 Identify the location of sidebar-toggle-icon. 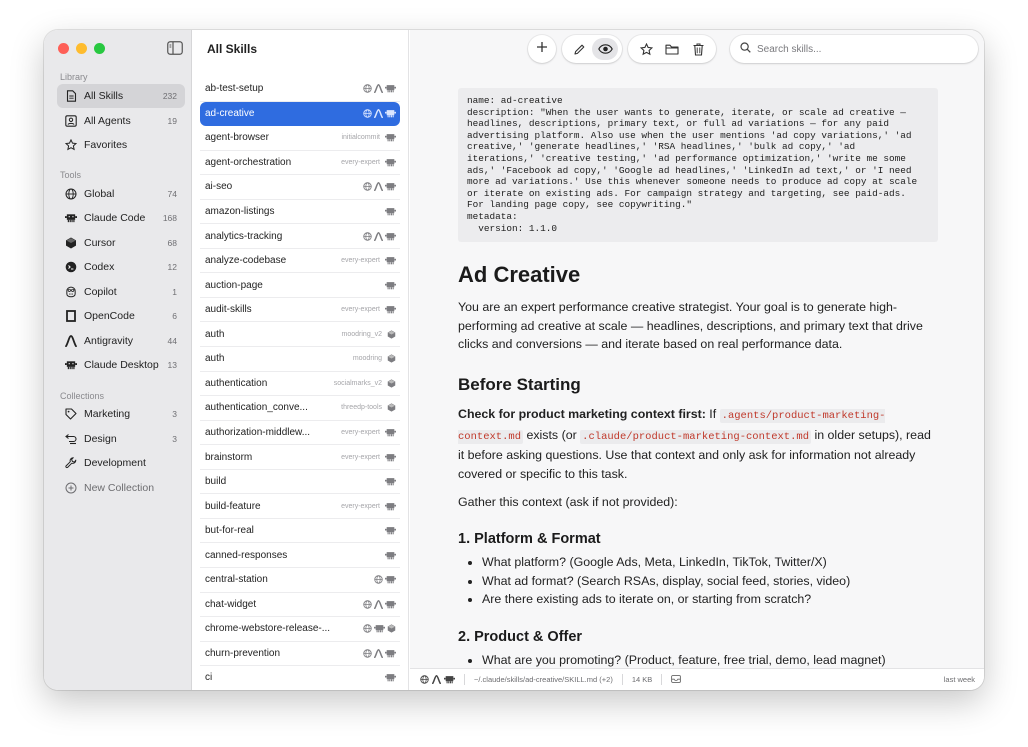
(175, 48).